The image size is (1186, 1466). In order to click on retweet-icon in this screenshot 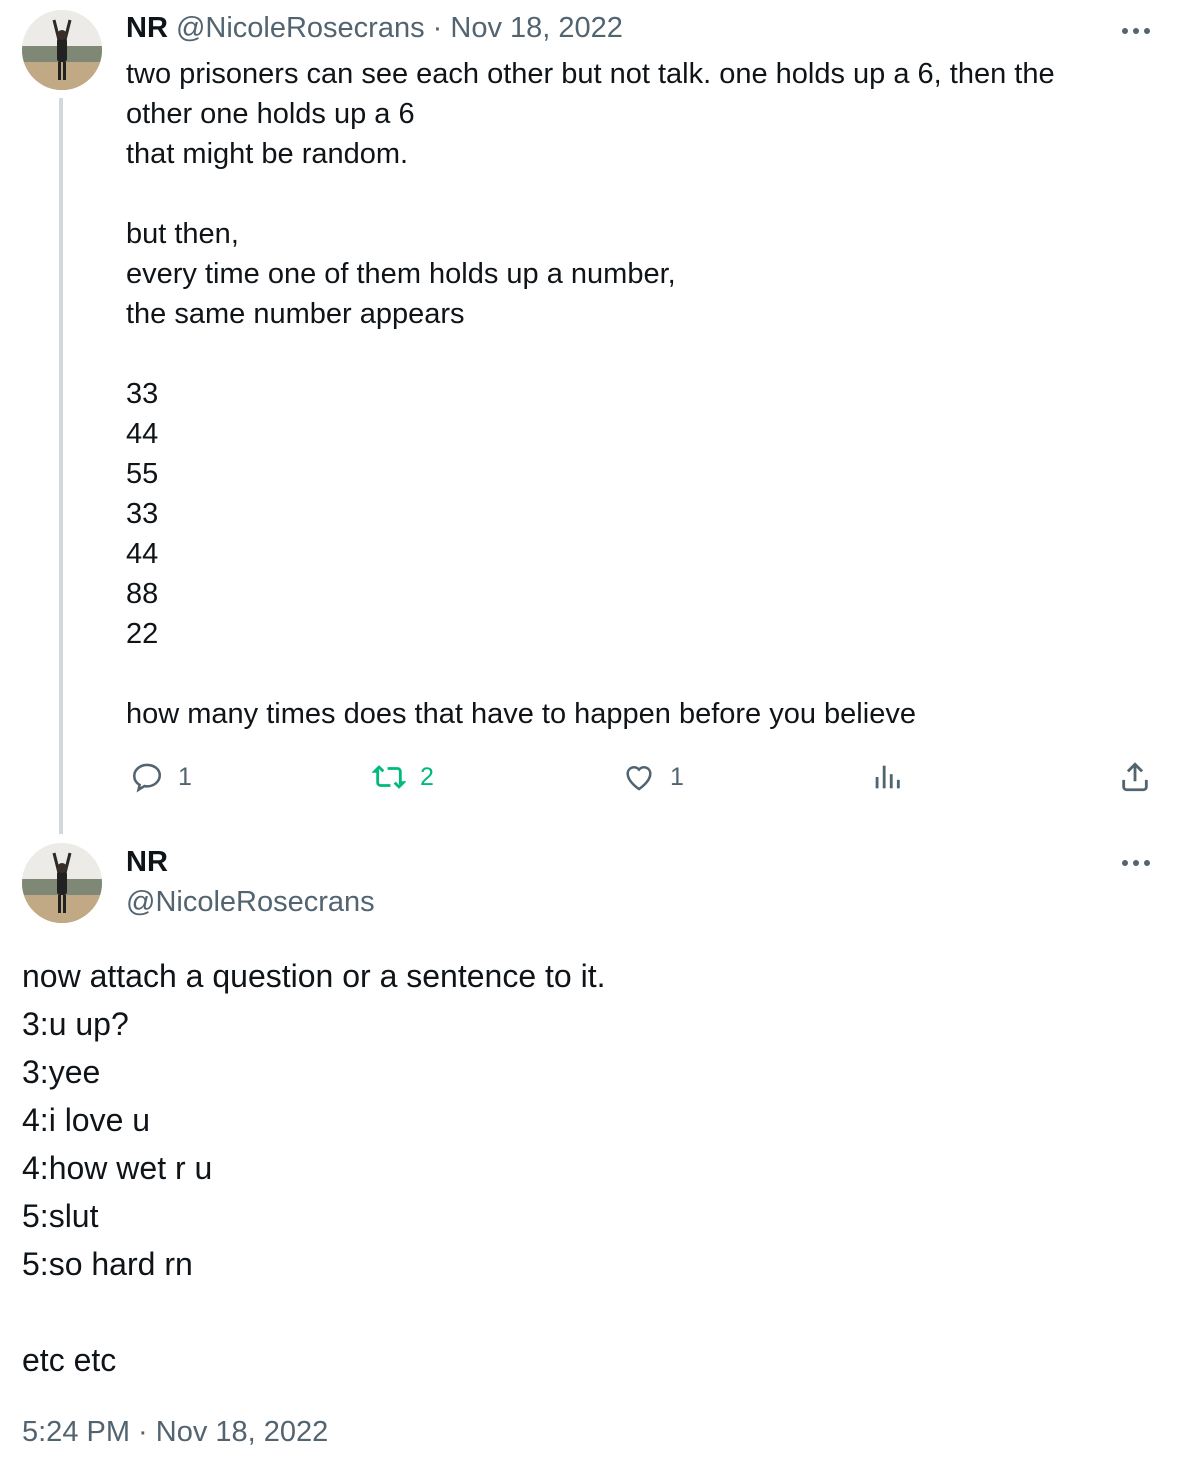, I will do `click(389, 777)`.